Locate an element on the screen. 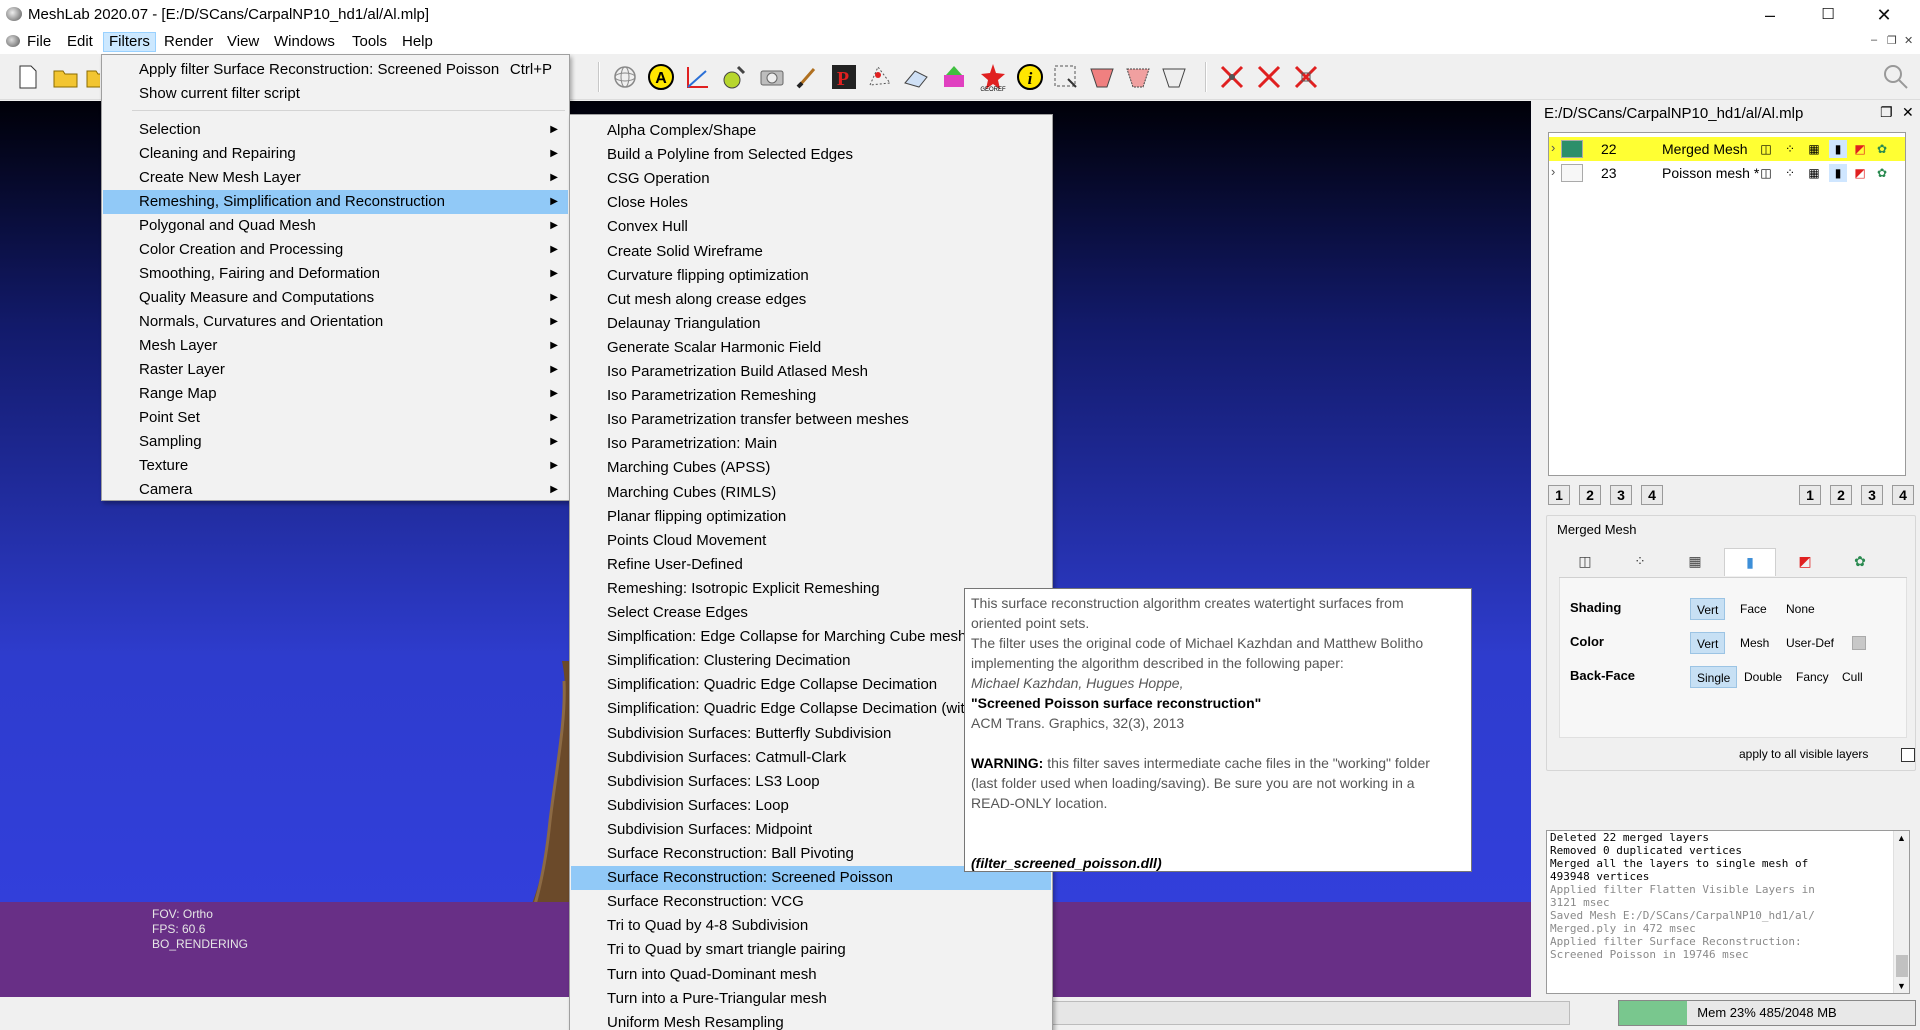 The width and height of the screenshot is (1920, 1030). edit-reference-icon is located at coordinates (916, 77).